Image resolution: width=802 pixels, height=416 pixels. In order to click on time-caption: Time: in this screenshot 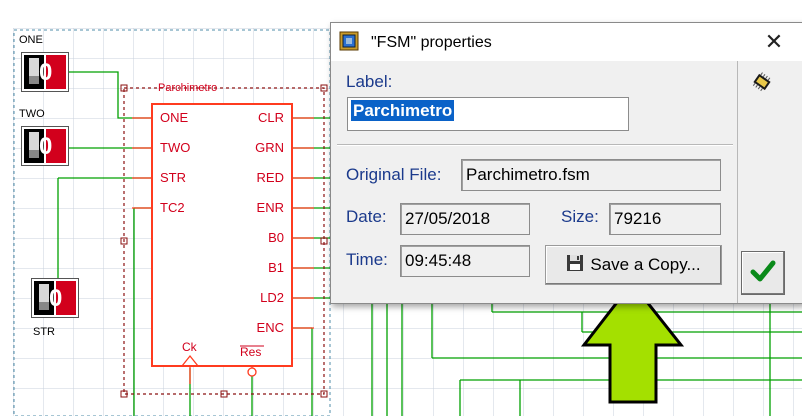, I will do `click(367, 259)`.